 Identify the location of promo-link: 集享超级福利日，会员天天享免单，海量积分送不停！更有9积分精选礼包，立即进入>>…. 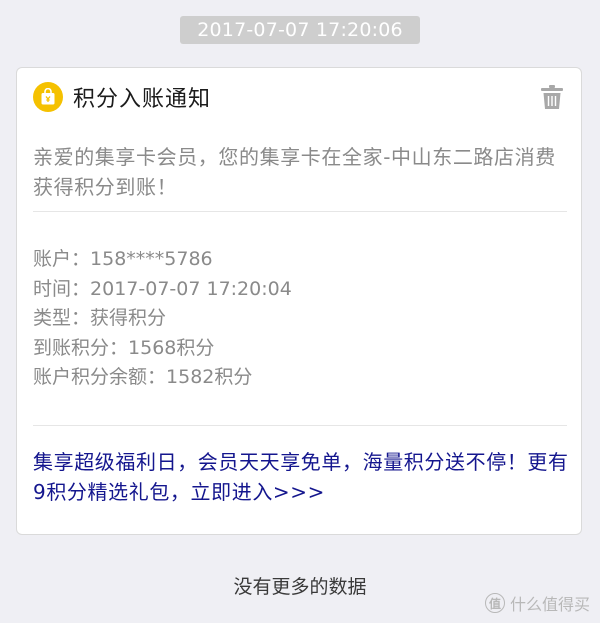
(303, 477).